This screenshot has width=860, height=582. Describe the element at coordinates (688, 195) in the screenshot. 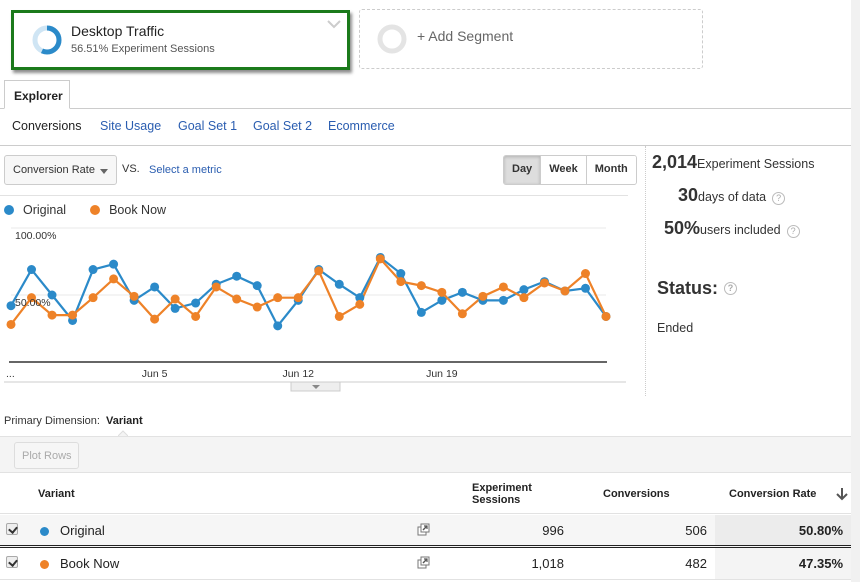

I see `stat-days-value: 30` at that location.